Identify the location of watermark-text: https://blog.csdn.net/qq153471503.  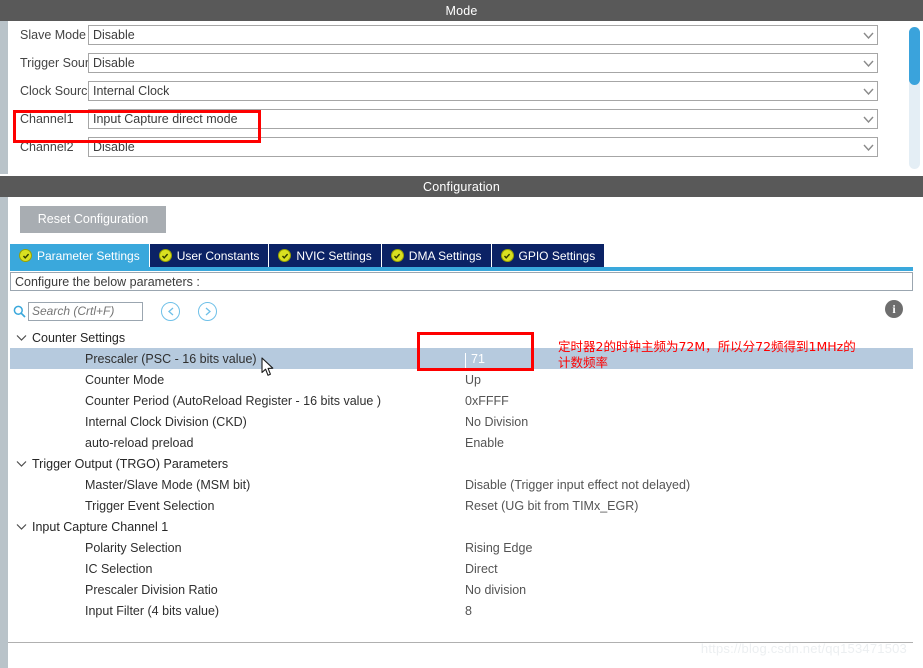
(803, 648).